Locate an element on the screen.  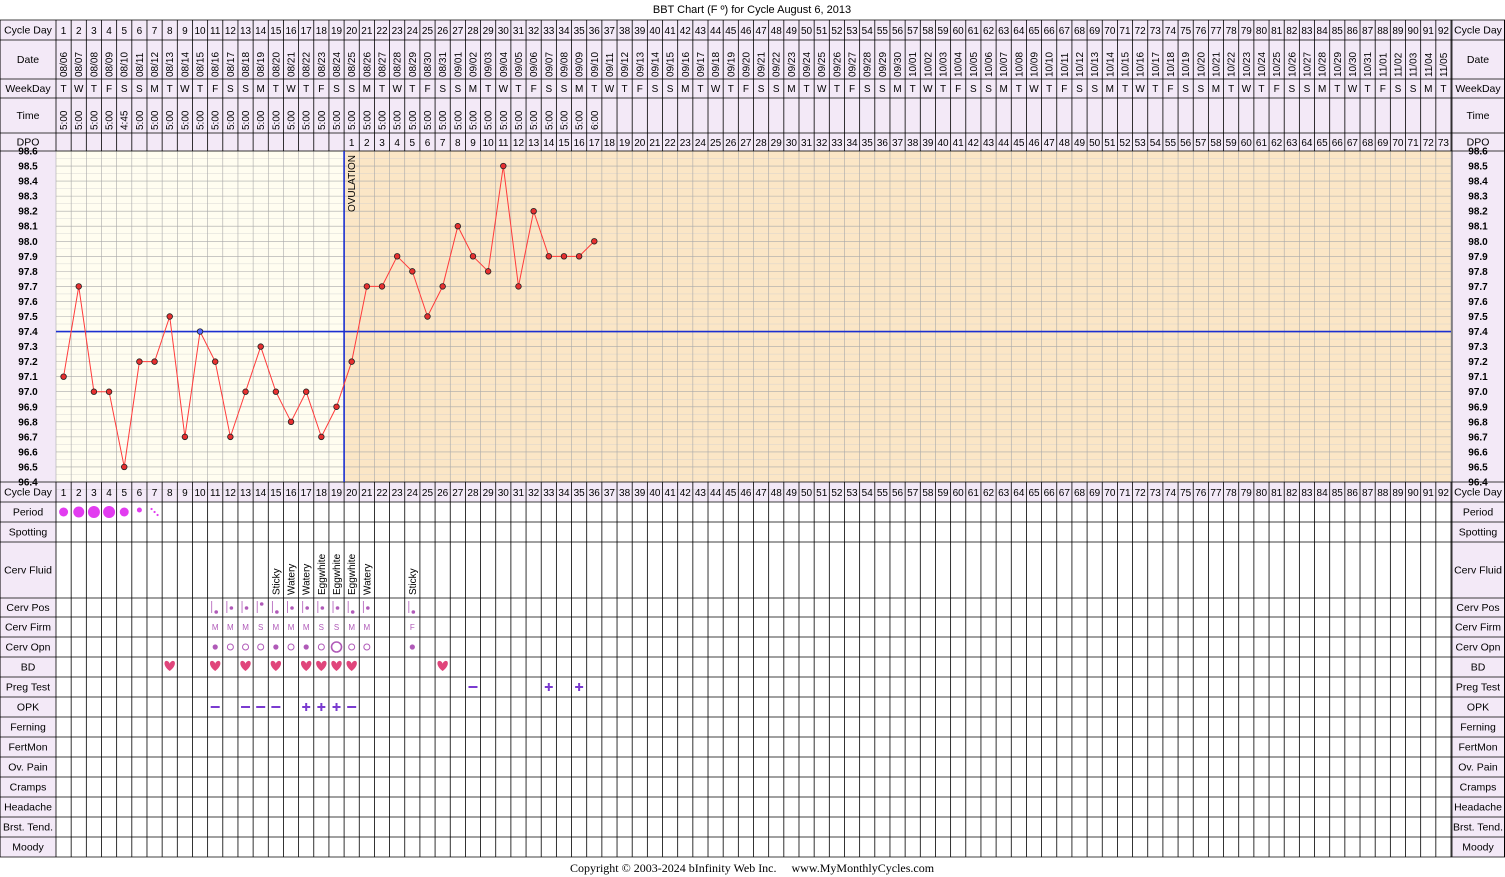
y-tick-left: 96.5 is located at coordinates (28, 467).